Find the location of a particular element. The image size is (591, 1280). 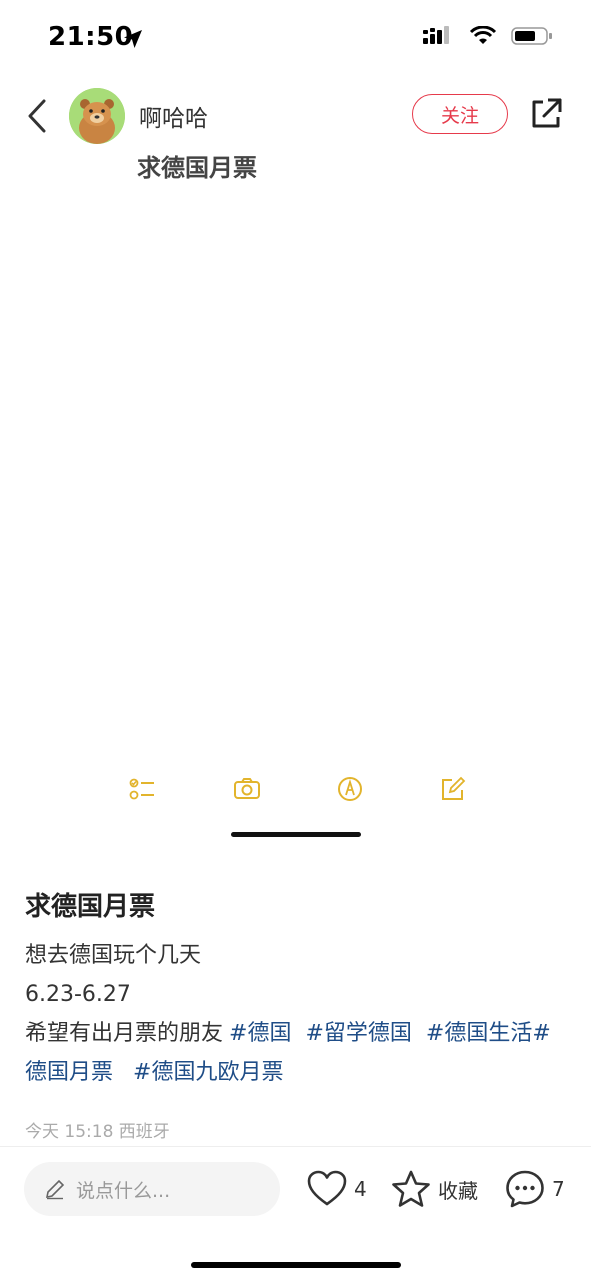

battery-icon is located at coordinates (531, 36).